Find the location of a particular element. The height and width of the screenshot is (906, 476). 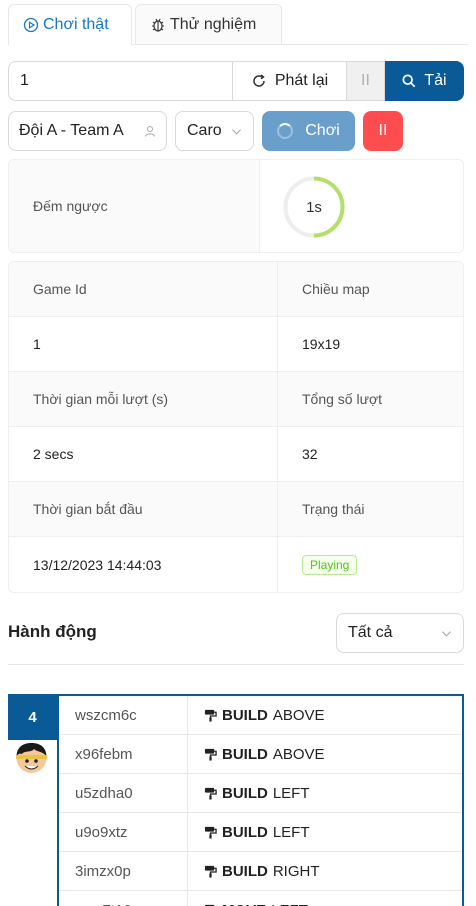

action-direction: RIGHT is located at coordinates (296, 871).